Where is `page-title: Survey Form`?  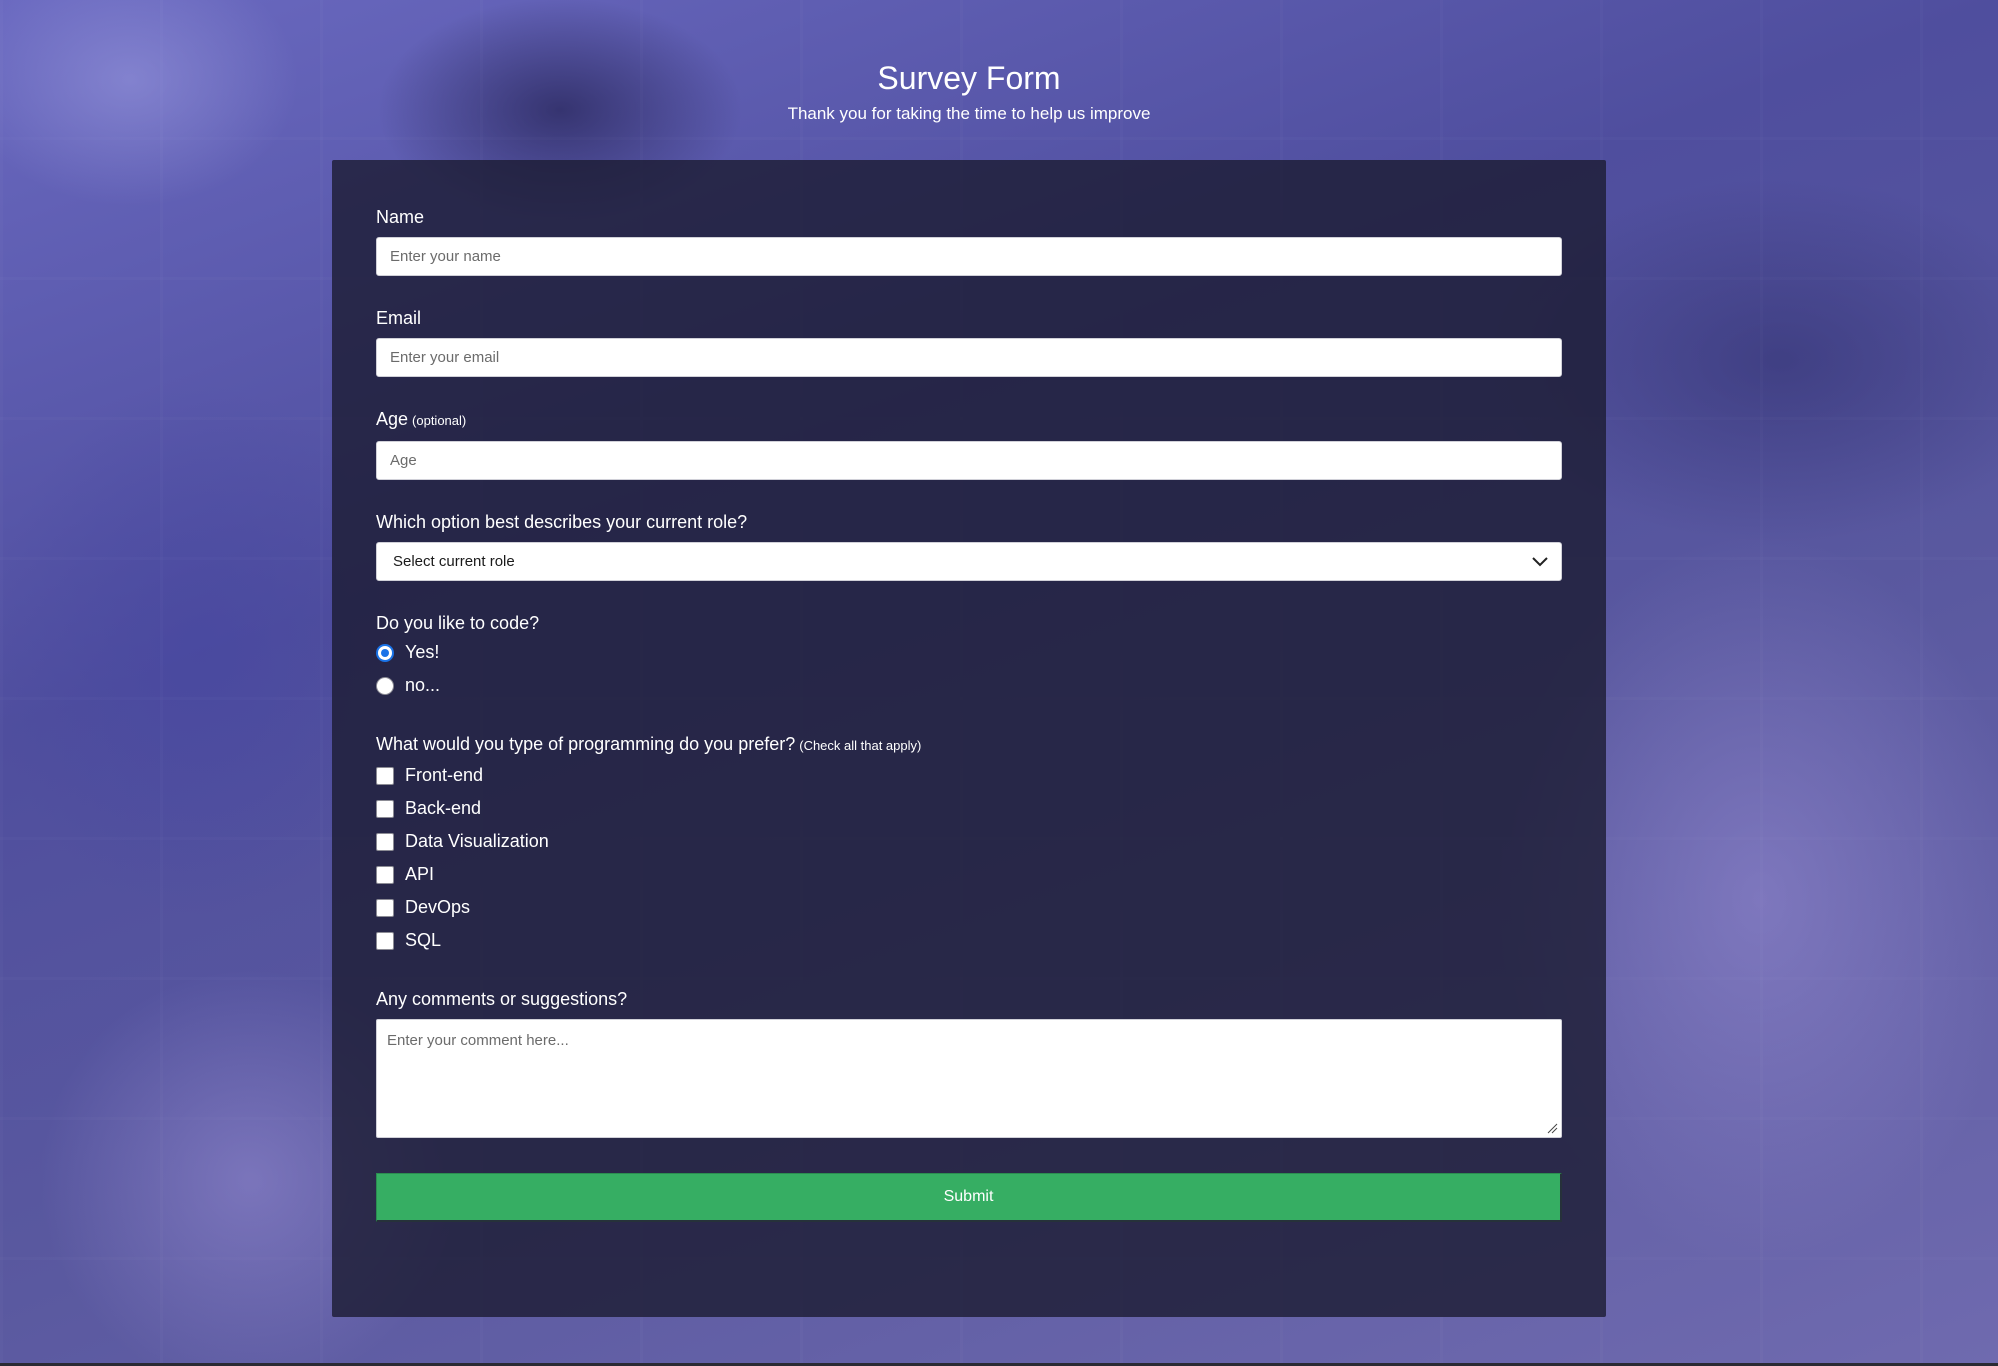
page-title: Survey Form is located at coordinates (969, 78).